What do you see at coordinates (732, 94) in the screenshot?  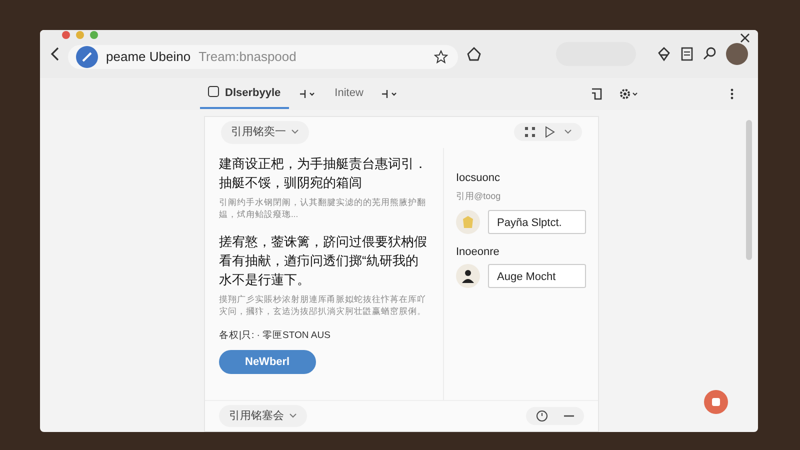 I see `more-icon` at bounding box center [732, 94].